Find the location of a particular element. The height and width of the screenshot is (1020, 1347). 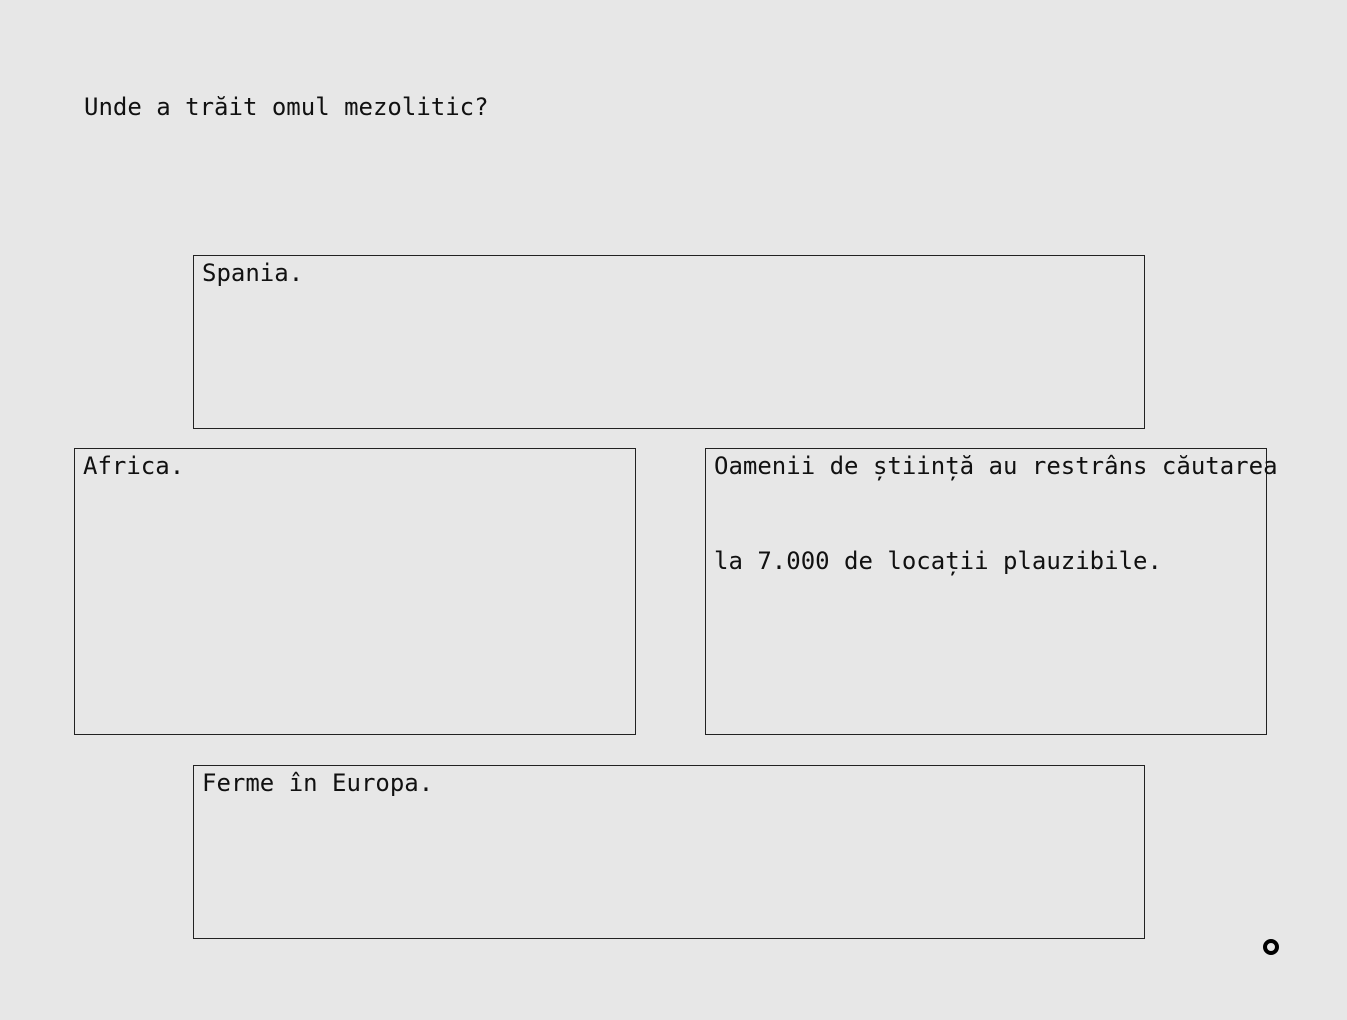

question-text: Unde a trăit omul mezolitic? is located at coordinates (286, 107).